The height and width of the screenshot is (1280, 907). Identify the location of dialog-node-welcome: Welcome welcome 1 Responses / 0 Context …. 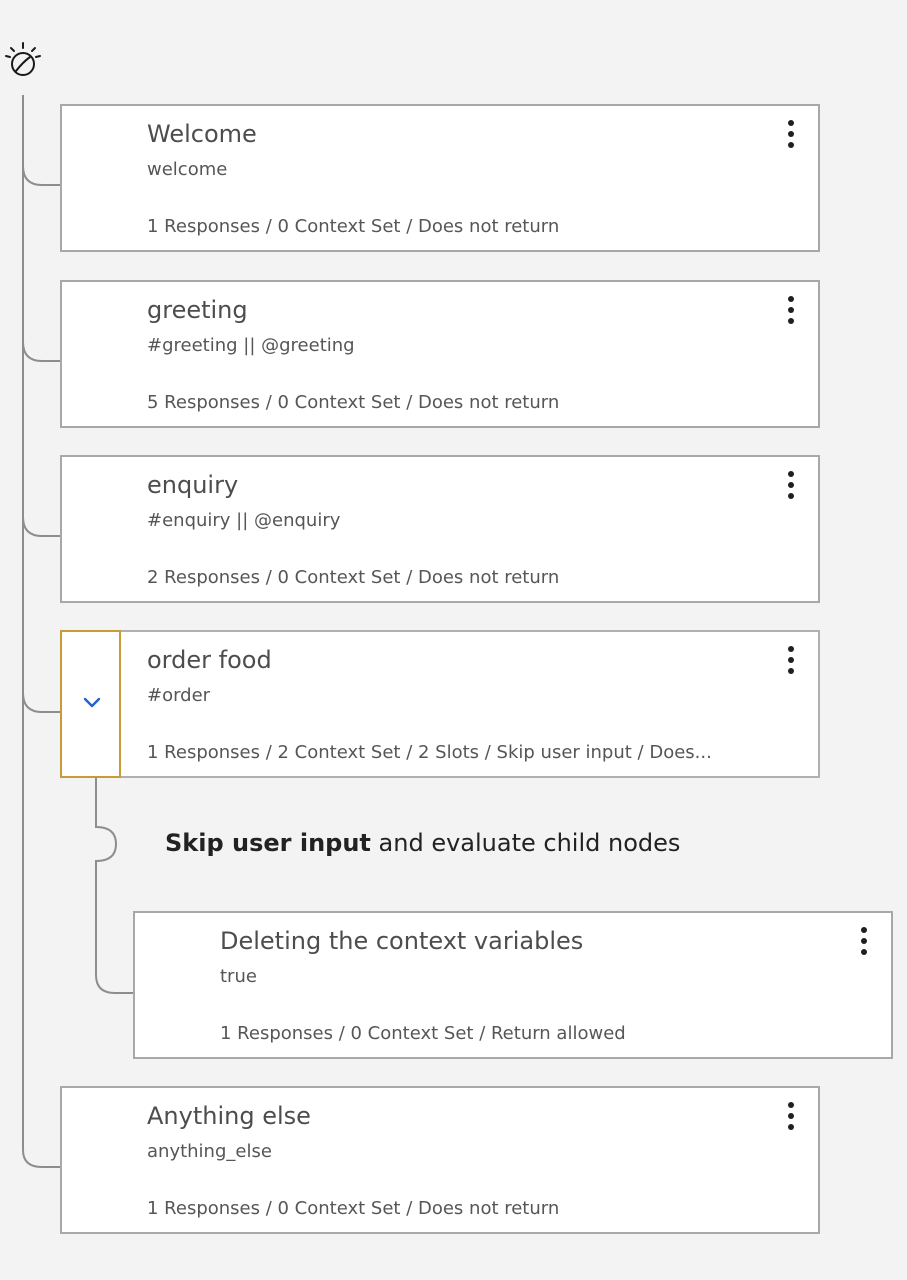
(440, 178).